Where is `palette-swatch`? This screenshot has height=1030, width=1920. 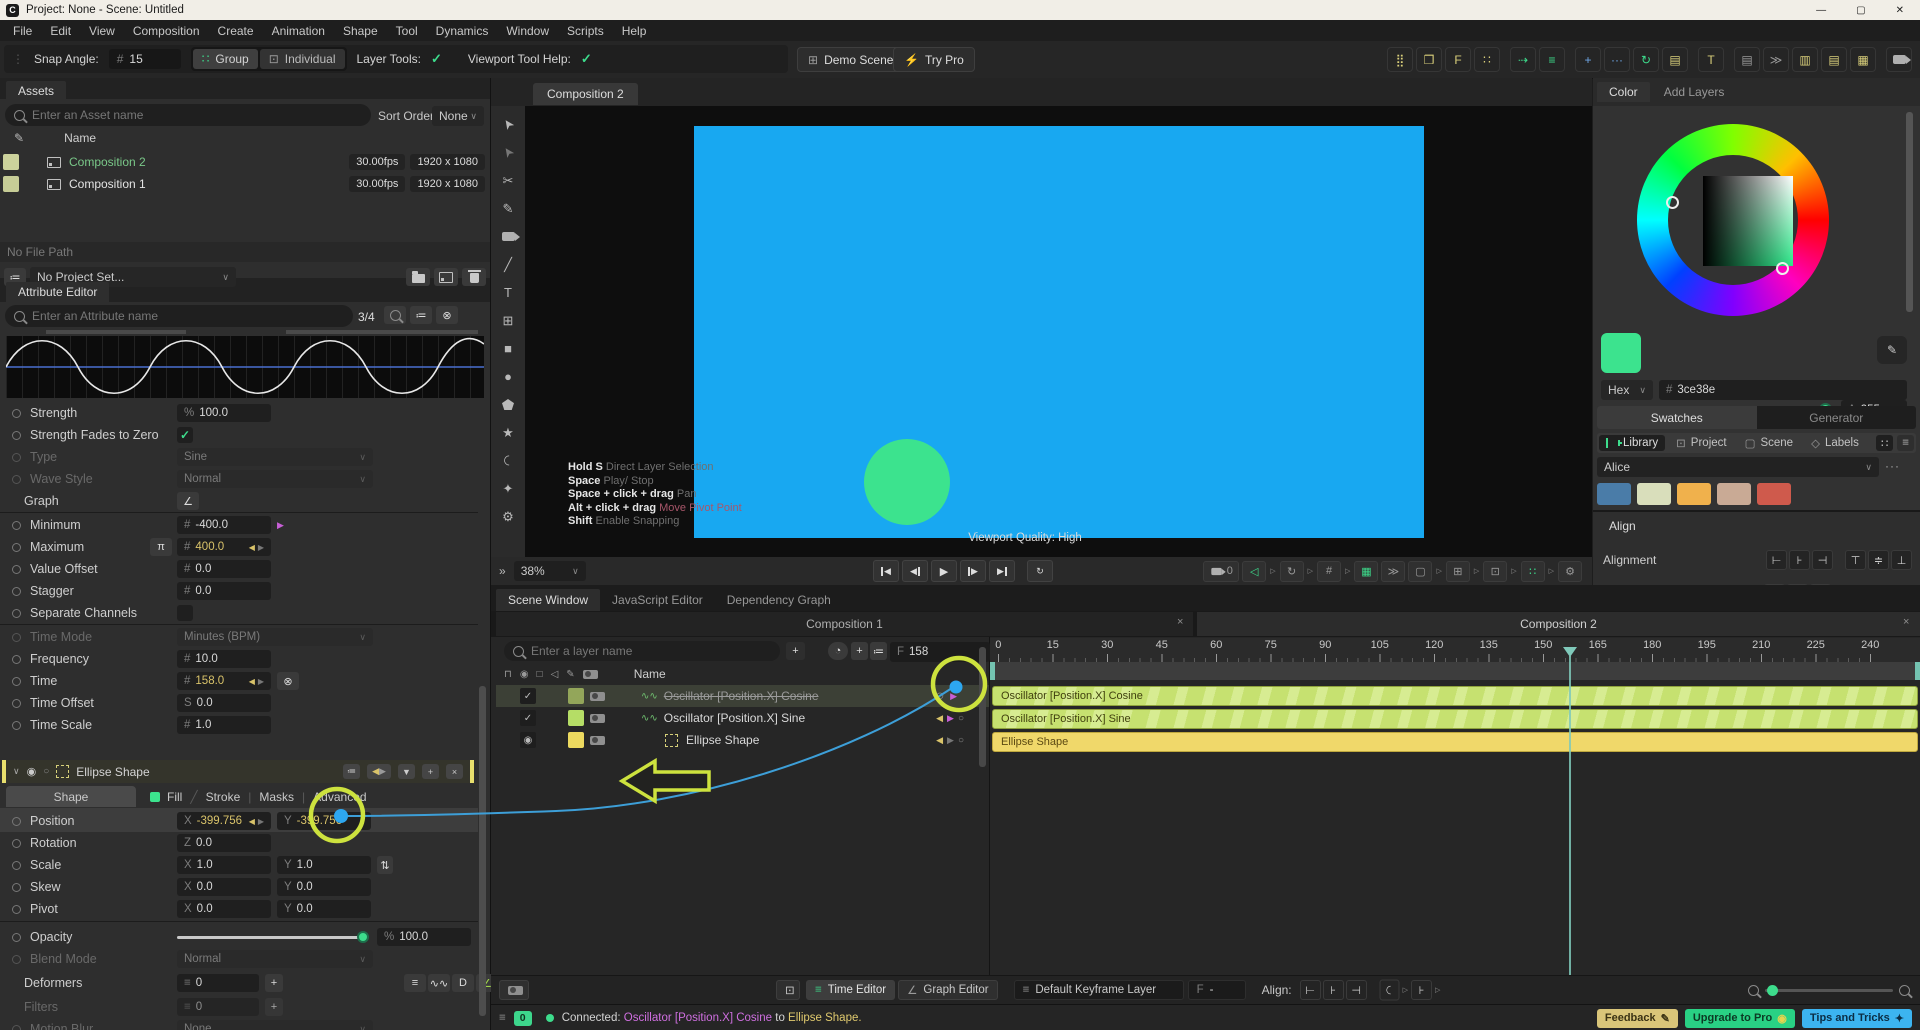
palette-swatch is located at coordinates (1774, 494).